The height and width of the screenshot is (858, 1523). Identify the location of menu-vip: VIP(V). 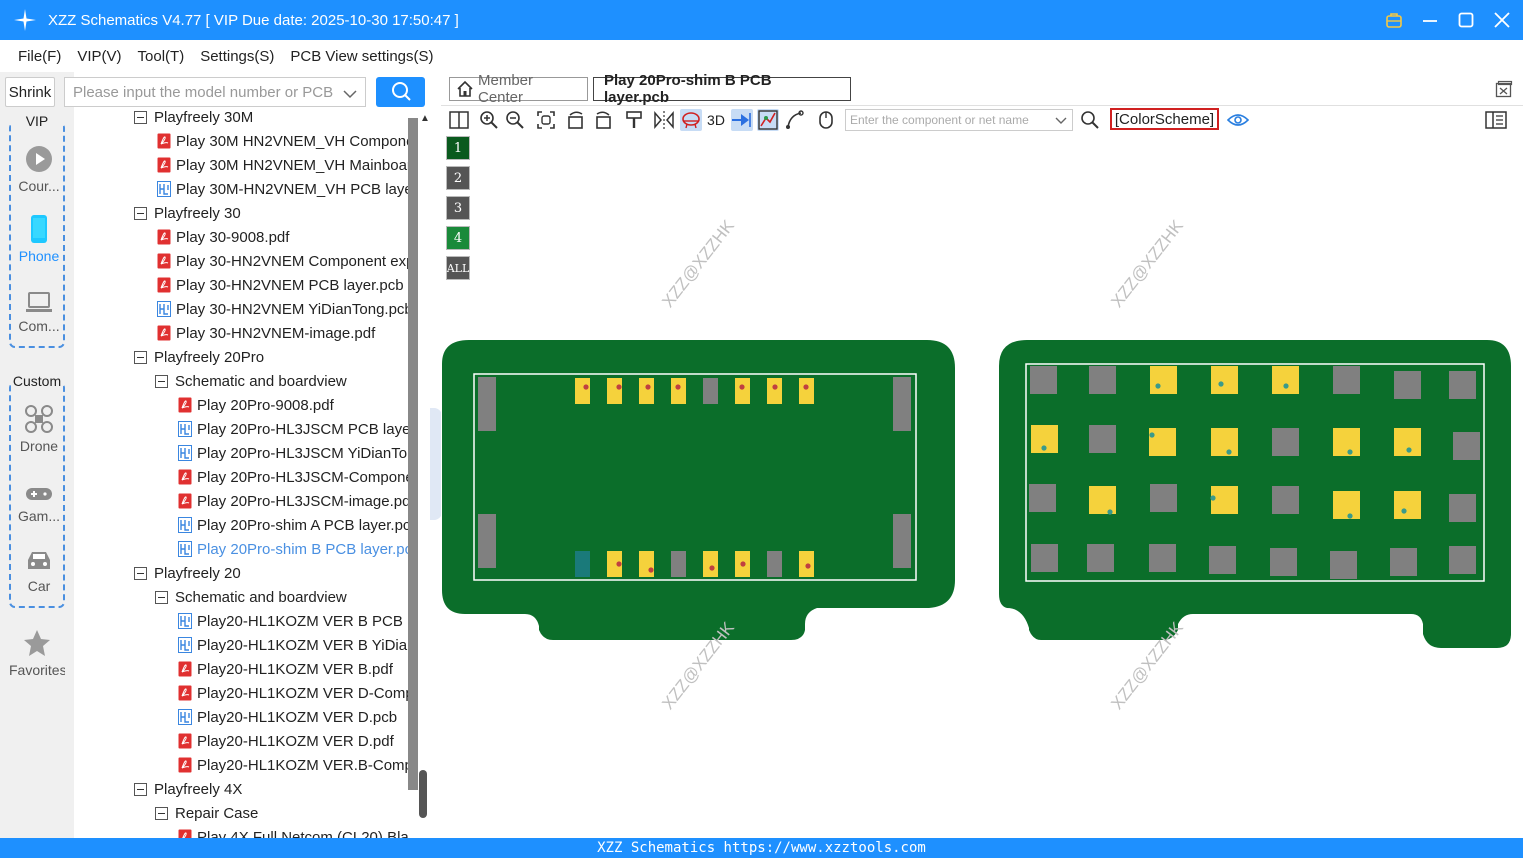
(99, 56).